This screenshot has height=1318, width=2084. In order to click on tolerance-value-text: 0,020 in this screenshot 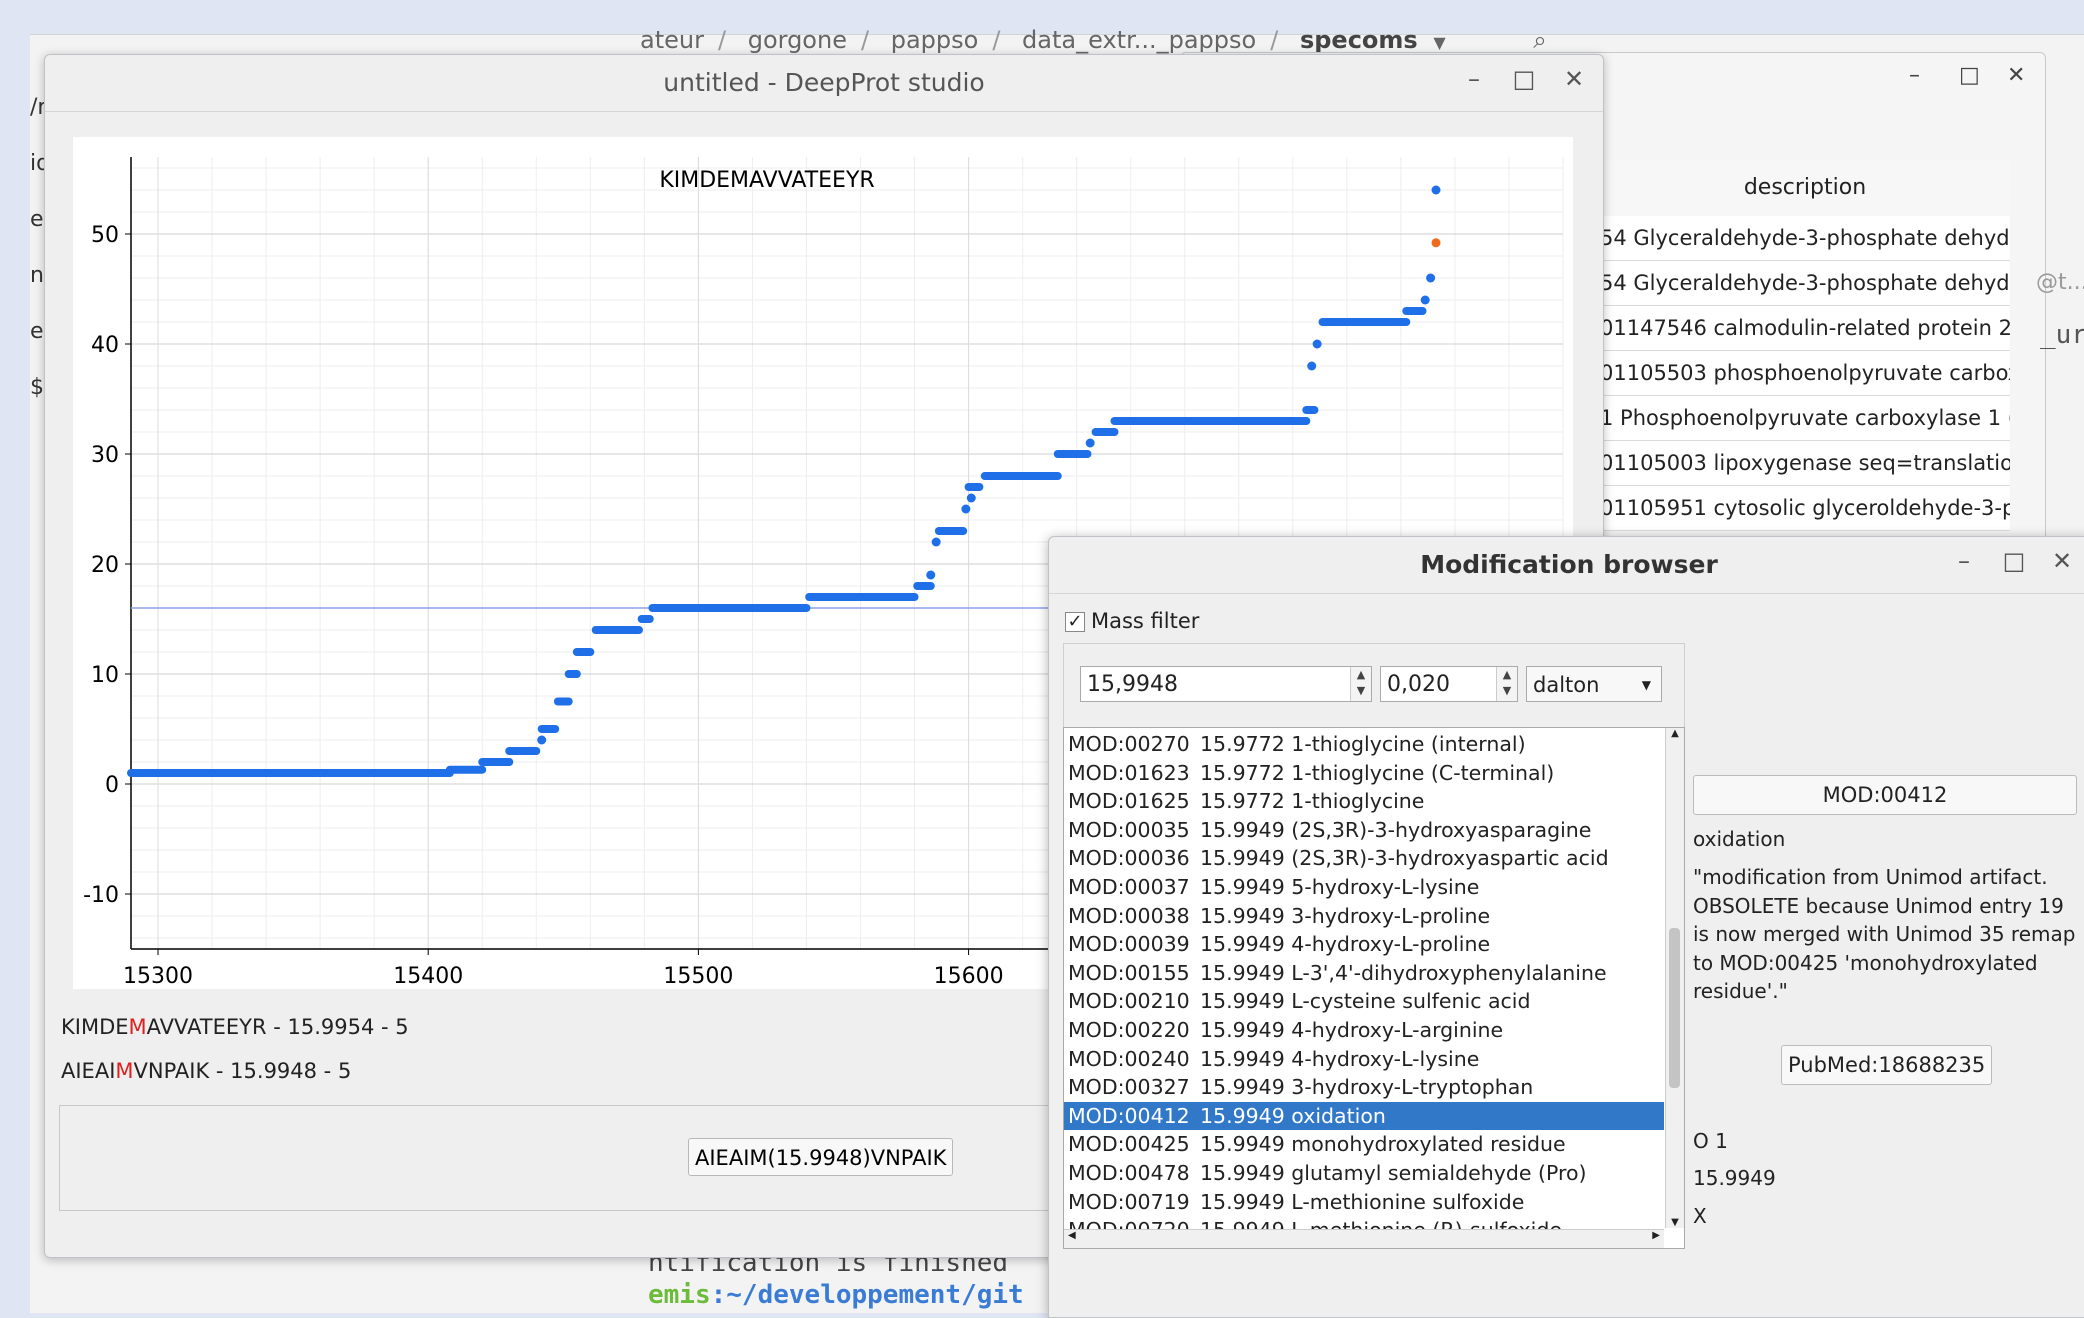, I will do `click(1418, 684)`.